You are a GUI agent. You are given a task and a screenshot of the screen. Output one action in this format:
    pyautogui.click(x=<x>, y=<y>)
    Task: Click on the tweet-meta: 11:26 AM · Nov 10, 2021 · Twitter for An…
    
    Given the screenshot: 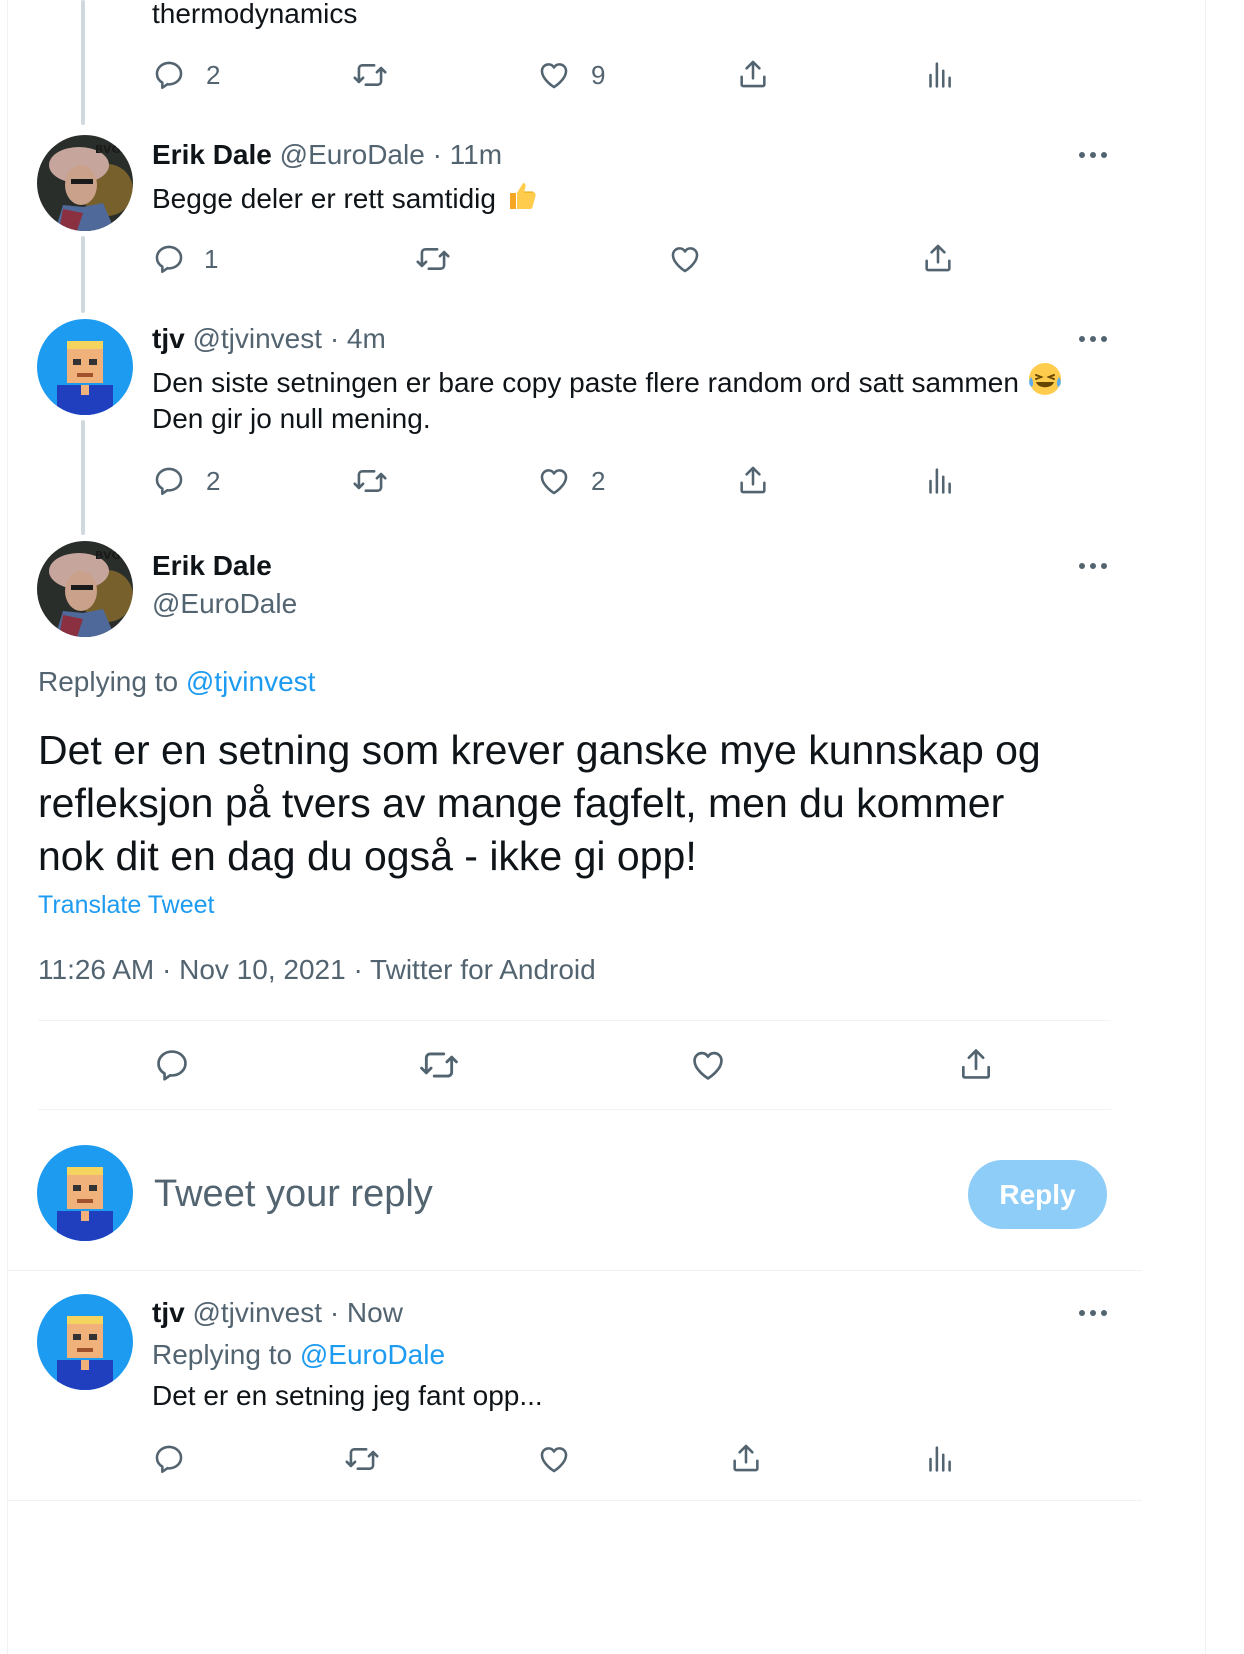 What is the action you would take?
    pyautogui.click(x=317, y=969)
    